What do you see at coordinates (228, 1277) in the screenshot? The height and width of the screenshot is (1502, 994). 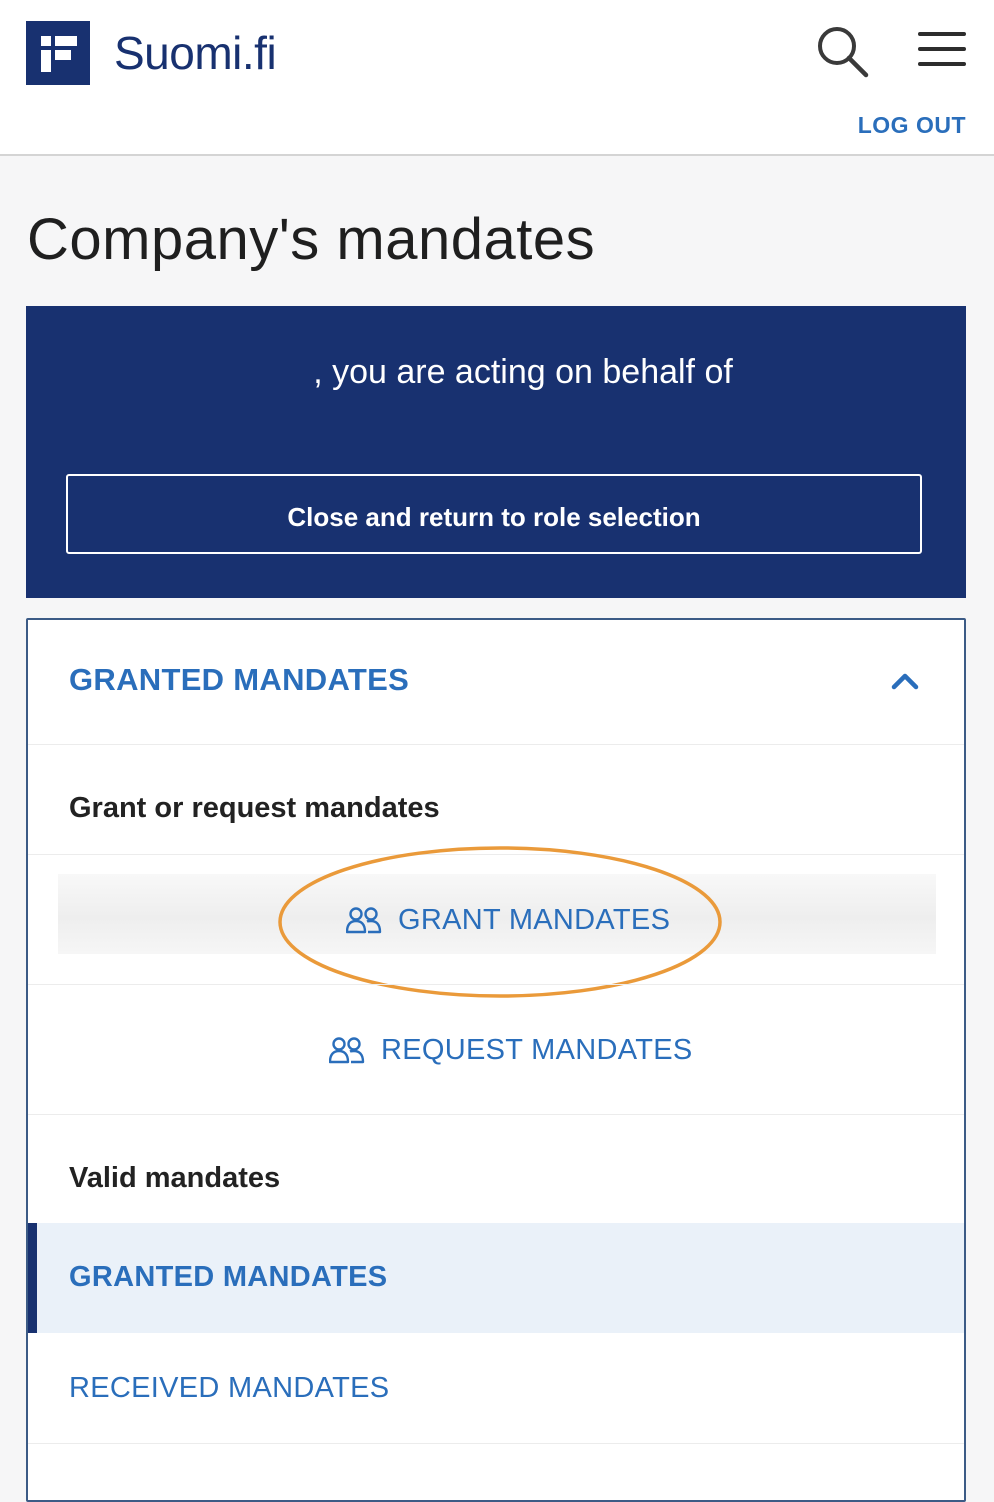 I see `nav-item-label: GRANTED MANDATES` at bounding box center [228, 1277].